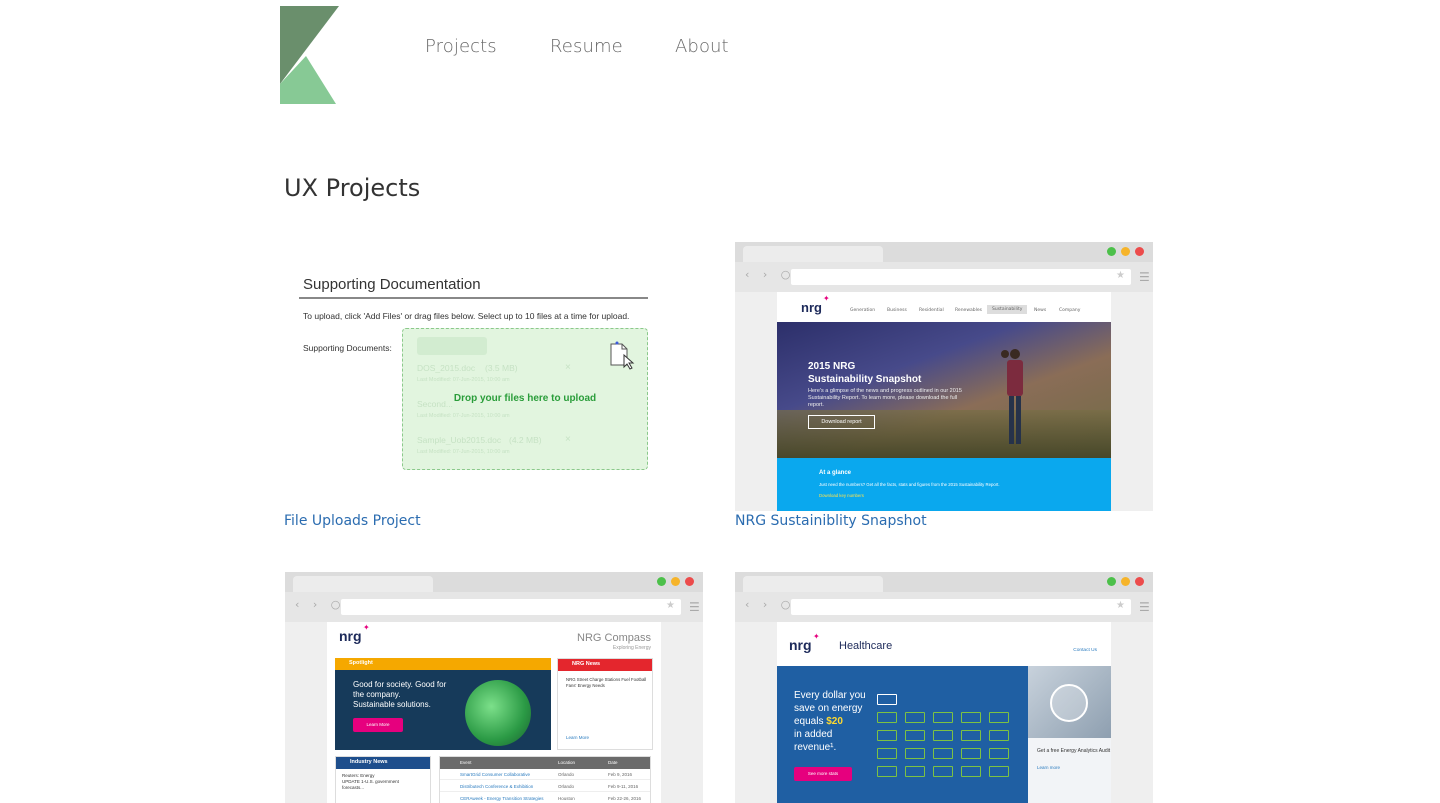 This screenshot has width=1440, height=803. Describe the element at coordinates (841, 422) in the screenshot. I see `download-report-button: Download report` at that location.